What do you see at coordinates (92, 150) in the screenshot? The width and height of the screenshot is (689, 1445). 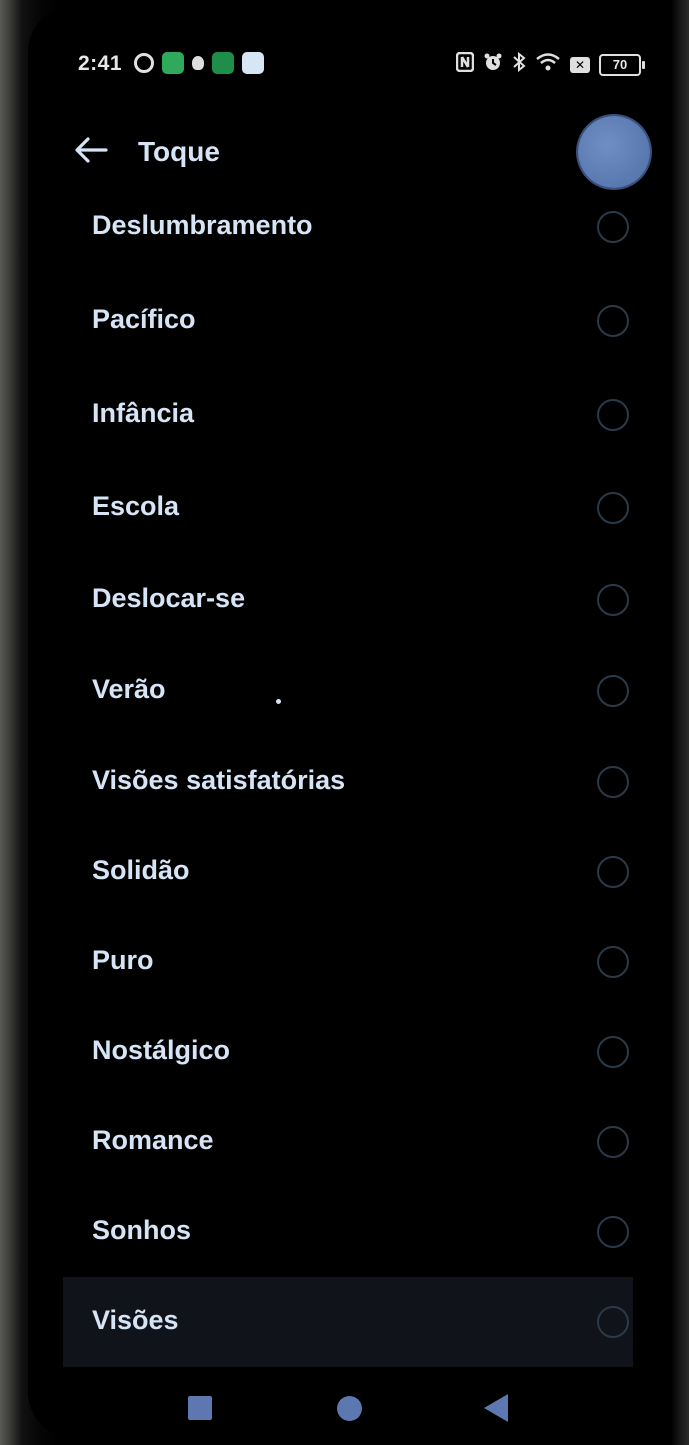 I see `back-arrow-icon` at bounding box center [92, 150].